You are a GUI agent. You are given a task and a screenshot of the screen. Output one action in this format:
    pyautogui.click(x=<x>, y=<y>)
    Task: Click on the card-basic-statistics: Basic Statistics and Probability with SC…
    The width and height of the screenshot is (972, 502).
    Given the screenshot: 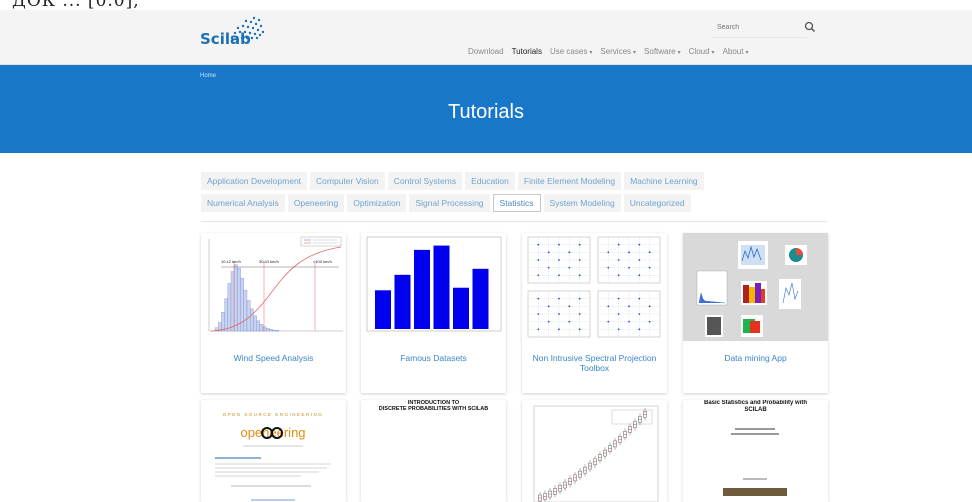 What is the action you would take?
    pyautogui.click(x=755, y=451)
    